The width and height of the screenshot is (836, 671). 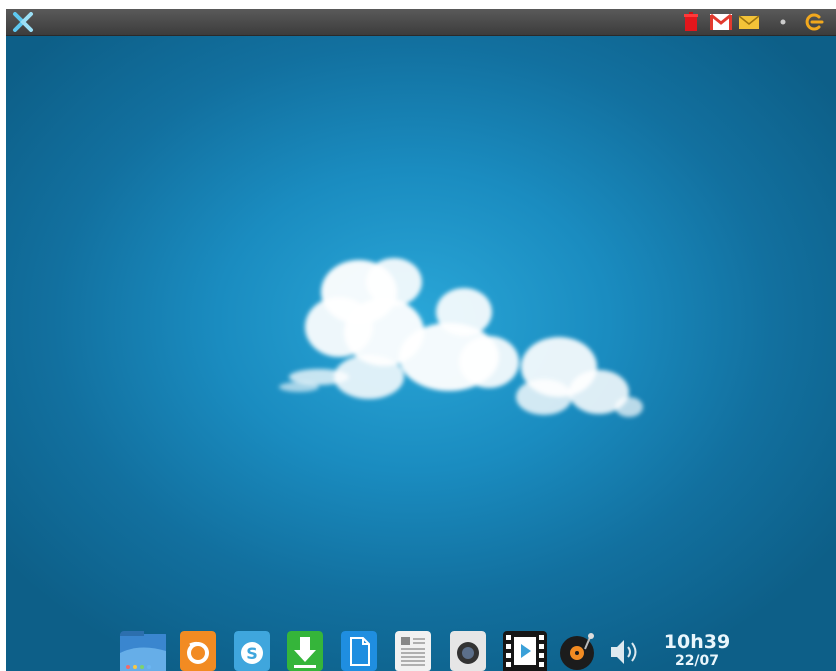 What do you see at coordinates (525, 651) in the screenshot?
I see `video-player-icon` at bounding box center [525, 651].